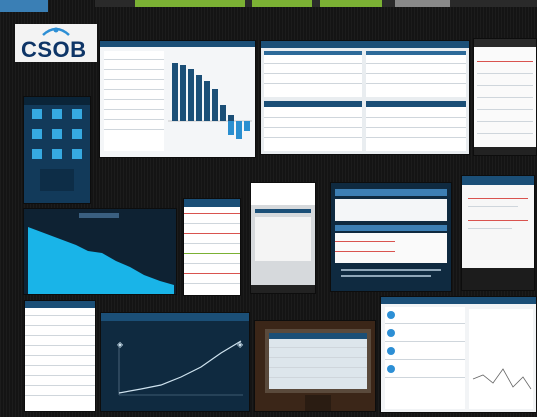  What do you see at coordinates (313, 74) in the screenshot?
I see `upper-left-panel` at bounding box center [313, 74].